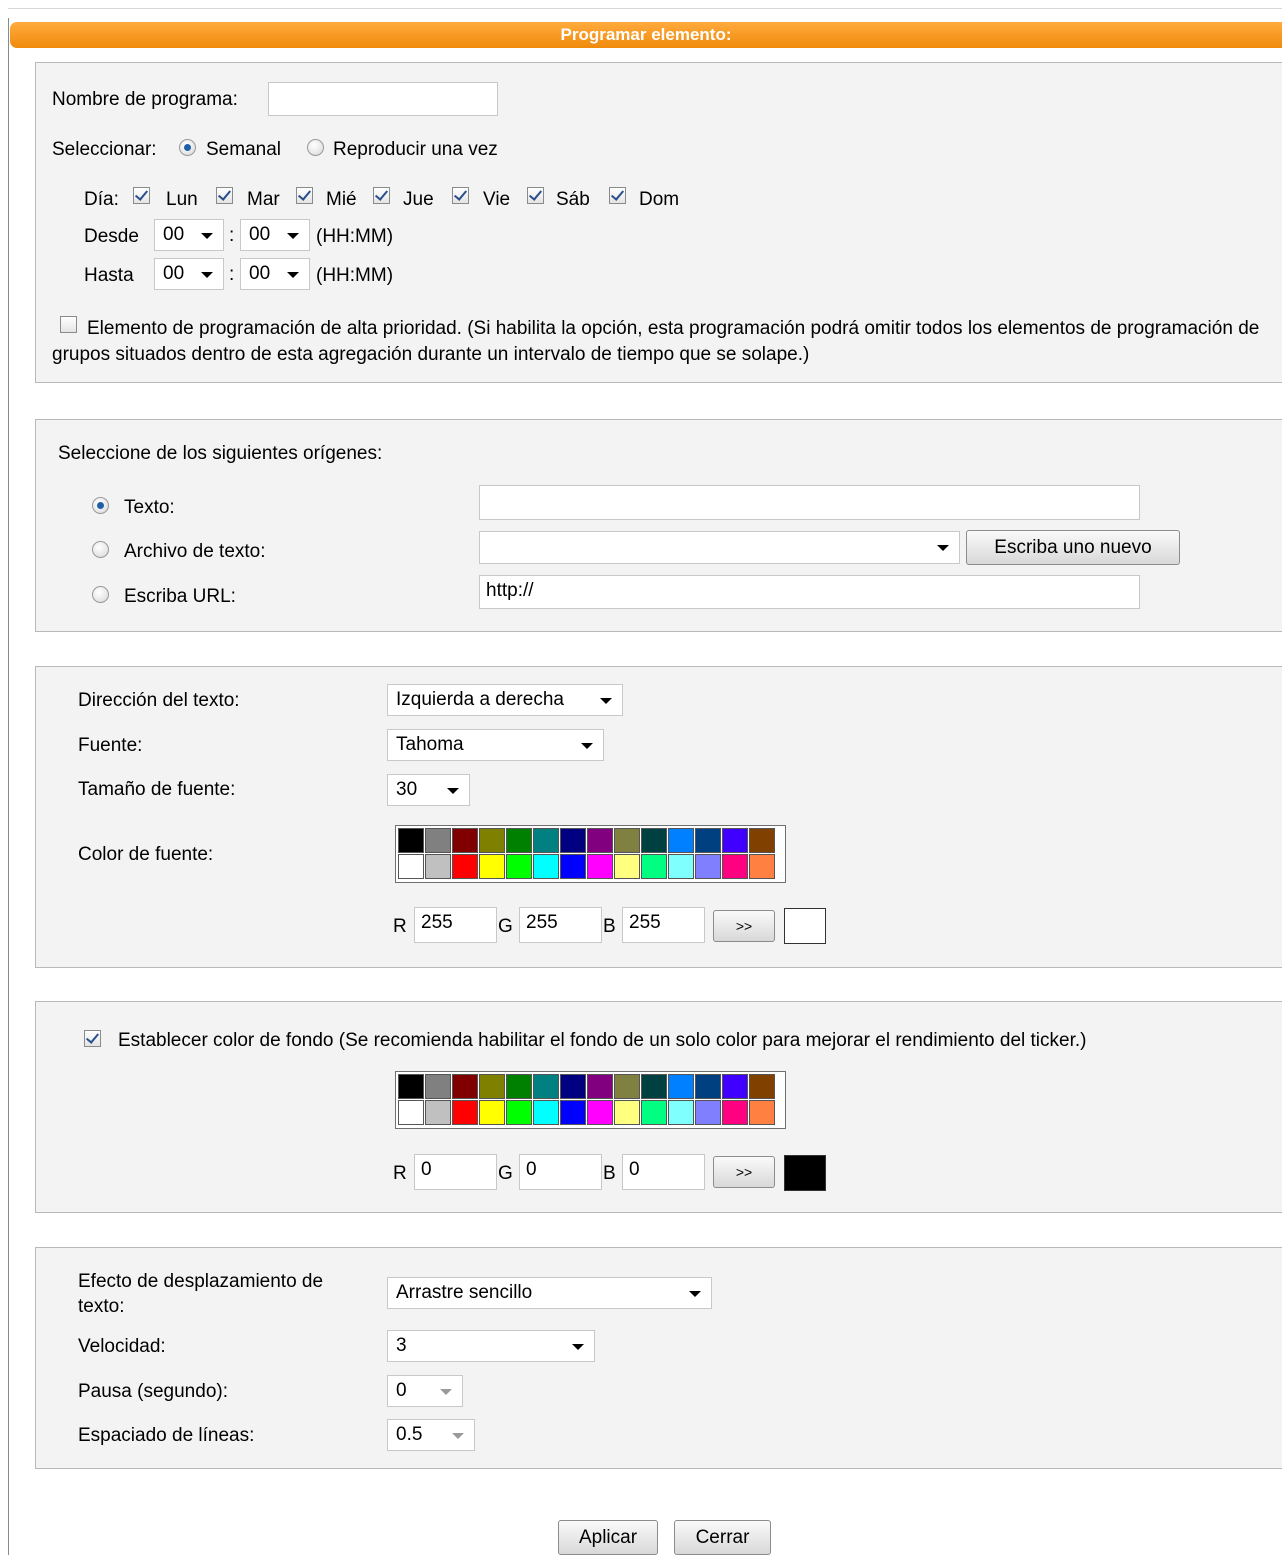 The width and height of the screenshot is (1282, 1555). I want to click on to-minute-select: 00, so click(275, 274).